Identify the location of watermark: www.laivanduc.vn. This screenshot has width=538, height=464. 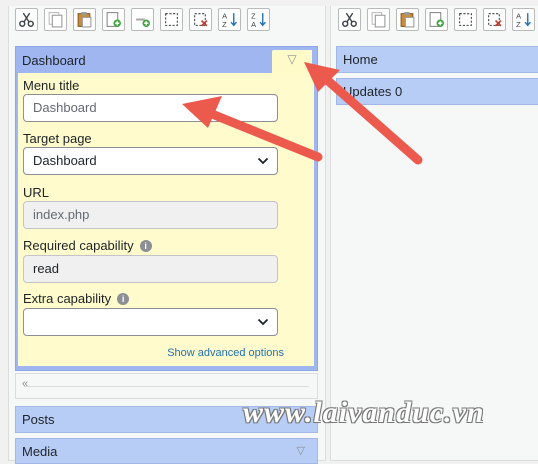
(364, 412).